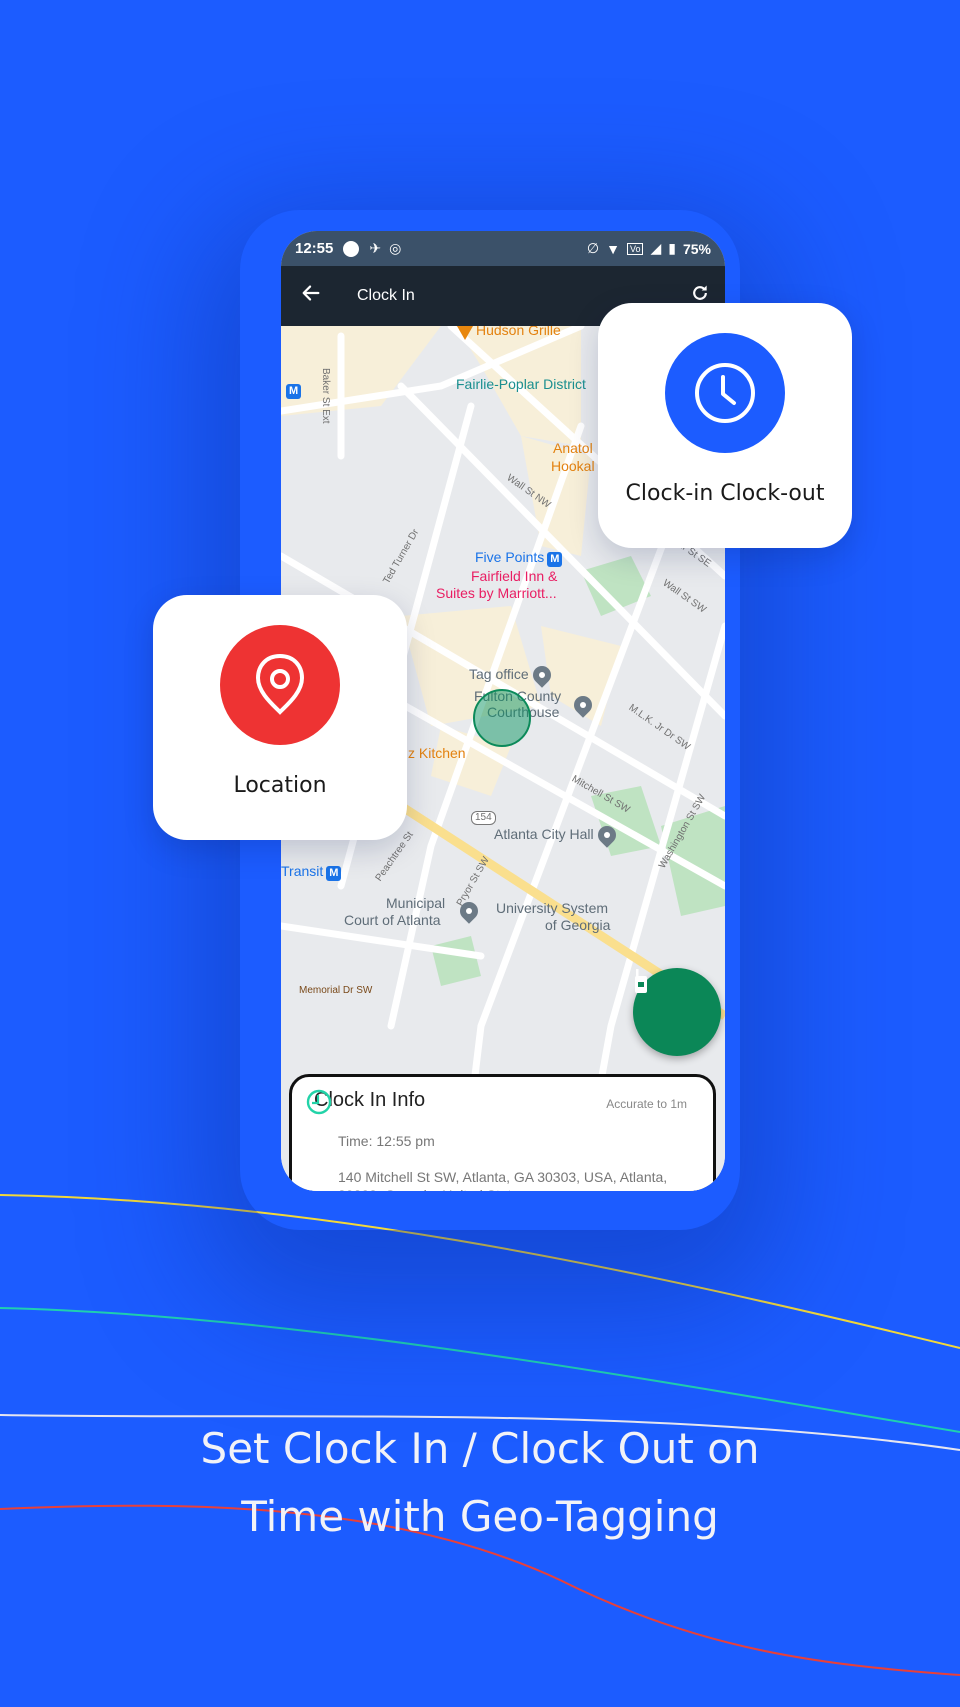 The width and height of the screenshot is (960, 1707). Describe the element at coordinates (503, 248) in the screenshot. I see `status-bar: 12:55 ✈ ◎ ∅ ▼ Vo ◢ ▮ 75%` at that location.